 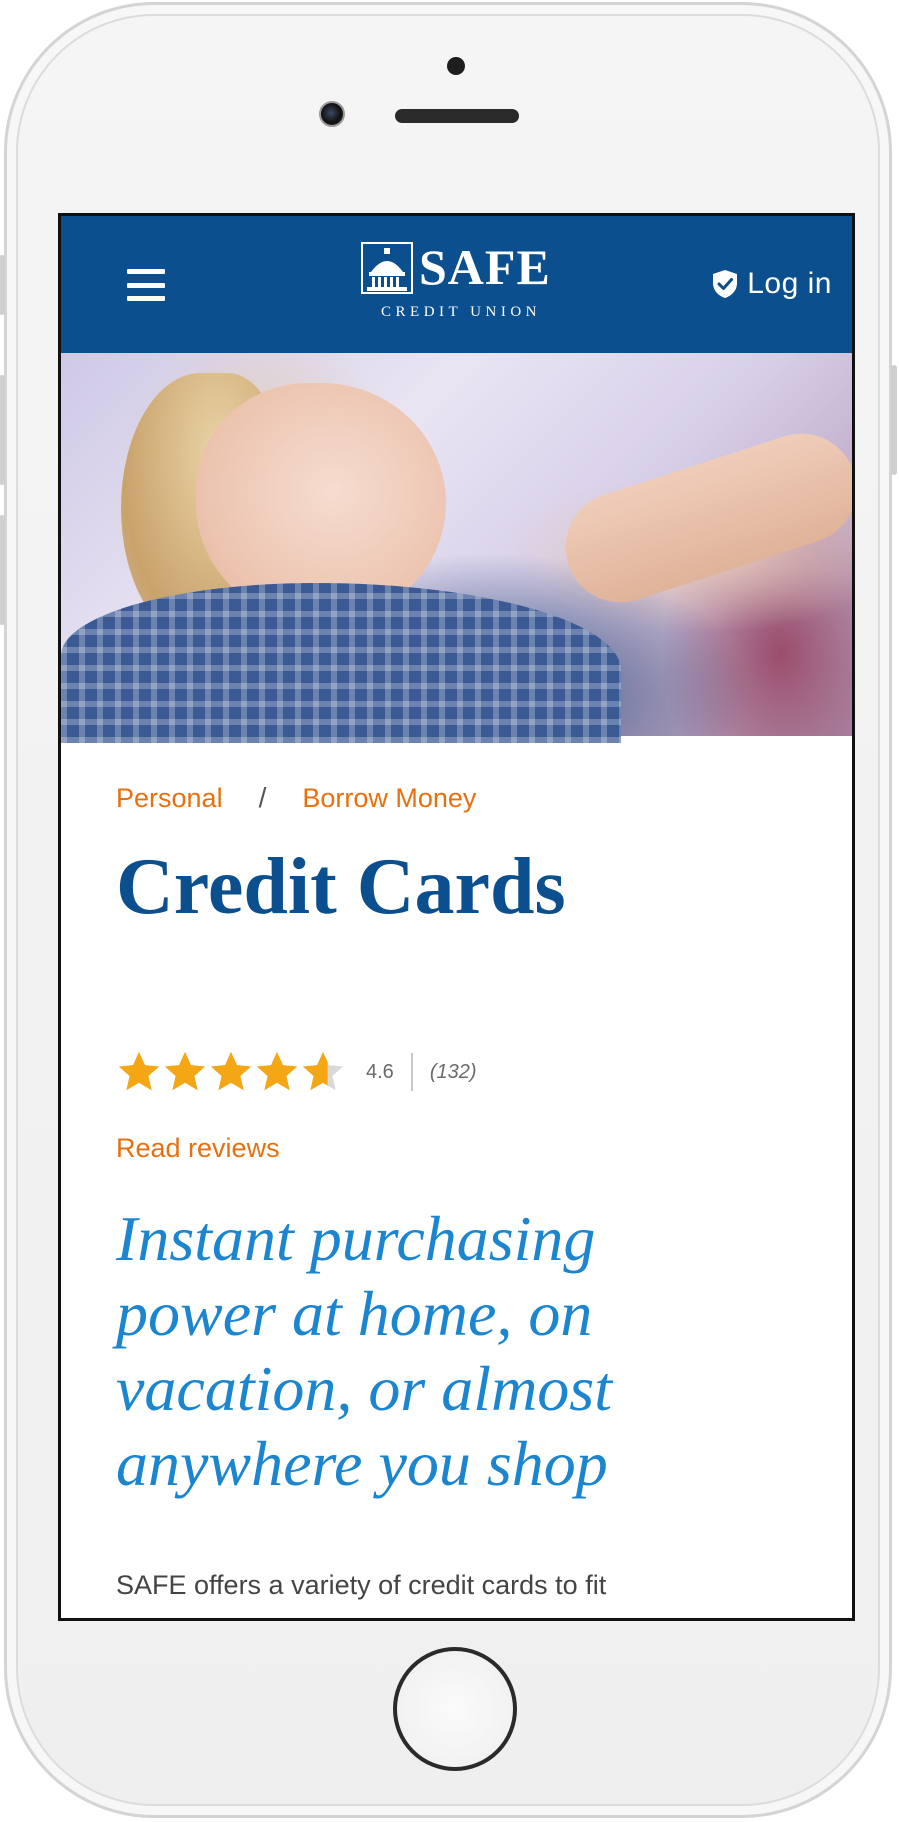 I want to click on tagline-line: power at home, on, so click(x=354, y=1313).